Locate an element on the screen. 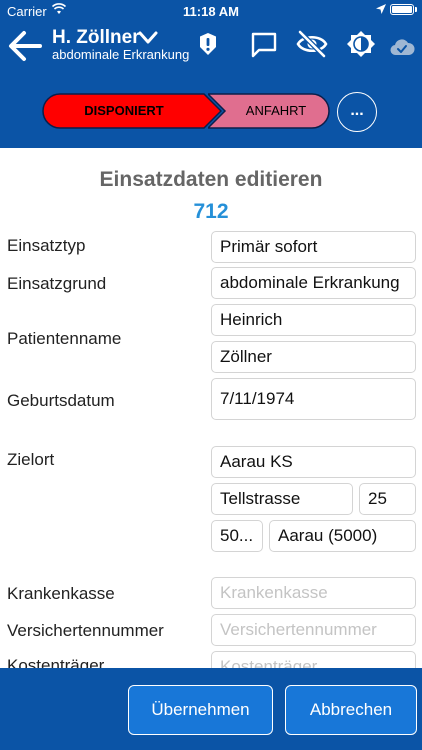 The height and width of the screenshot is (750, 422). cloud-check-icon is located at coordinates (402, 47).